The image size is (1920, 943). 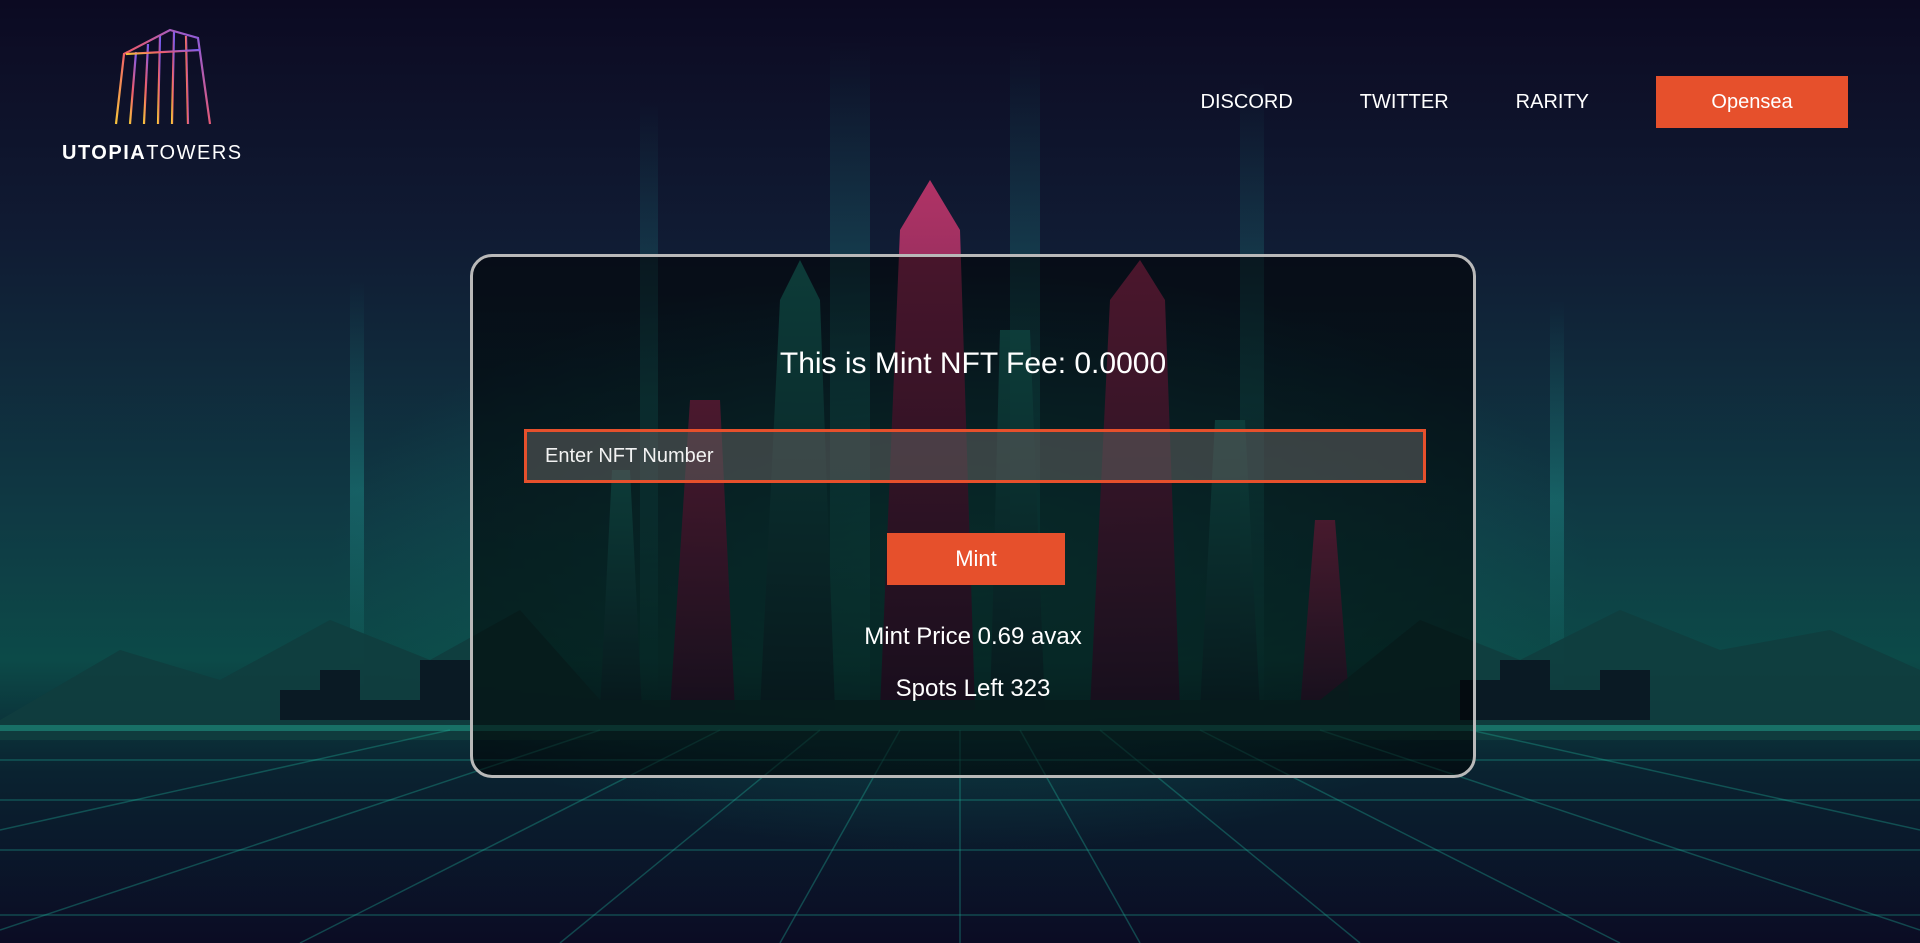 I want to click on opensea-button: Opensea, so click(x=1752, y=102).